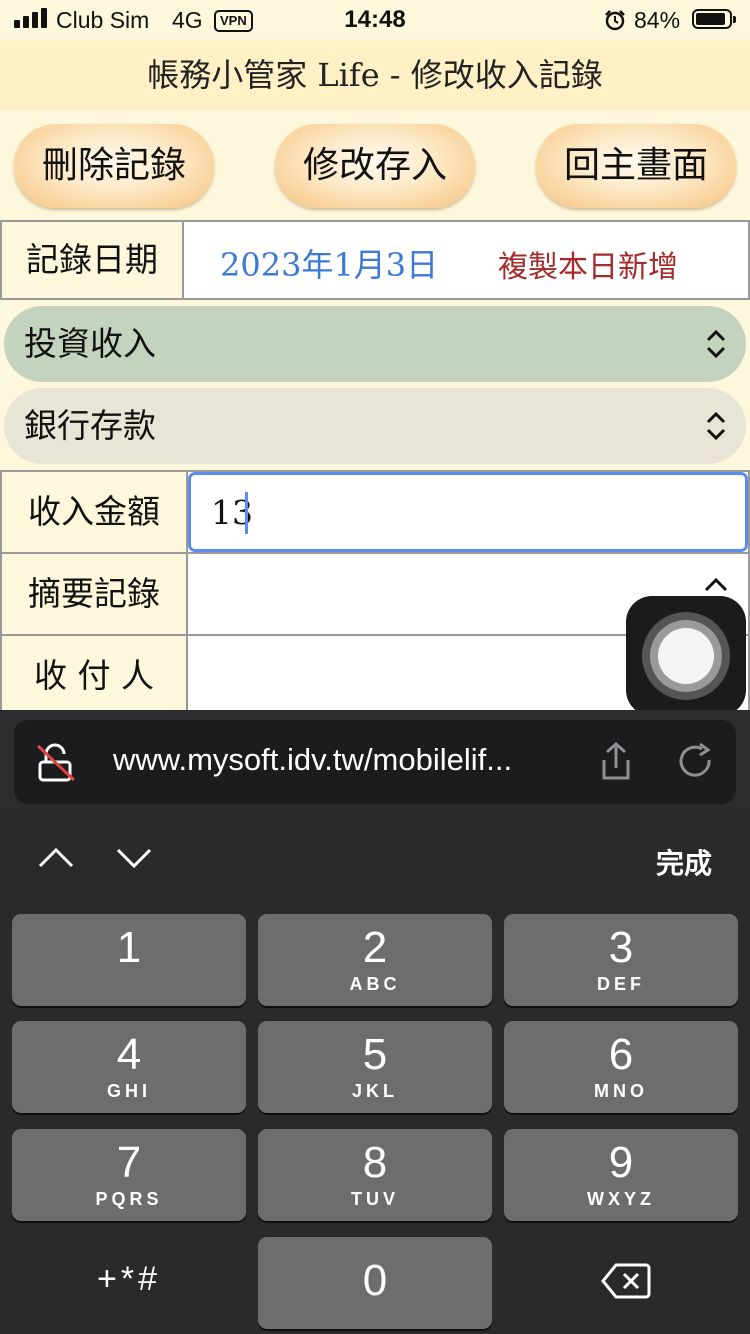 This screenshot has width=750, height=1334. Describe the element at coordinates (246, 513) in the screenshot. I see `text-cursor` at that location.